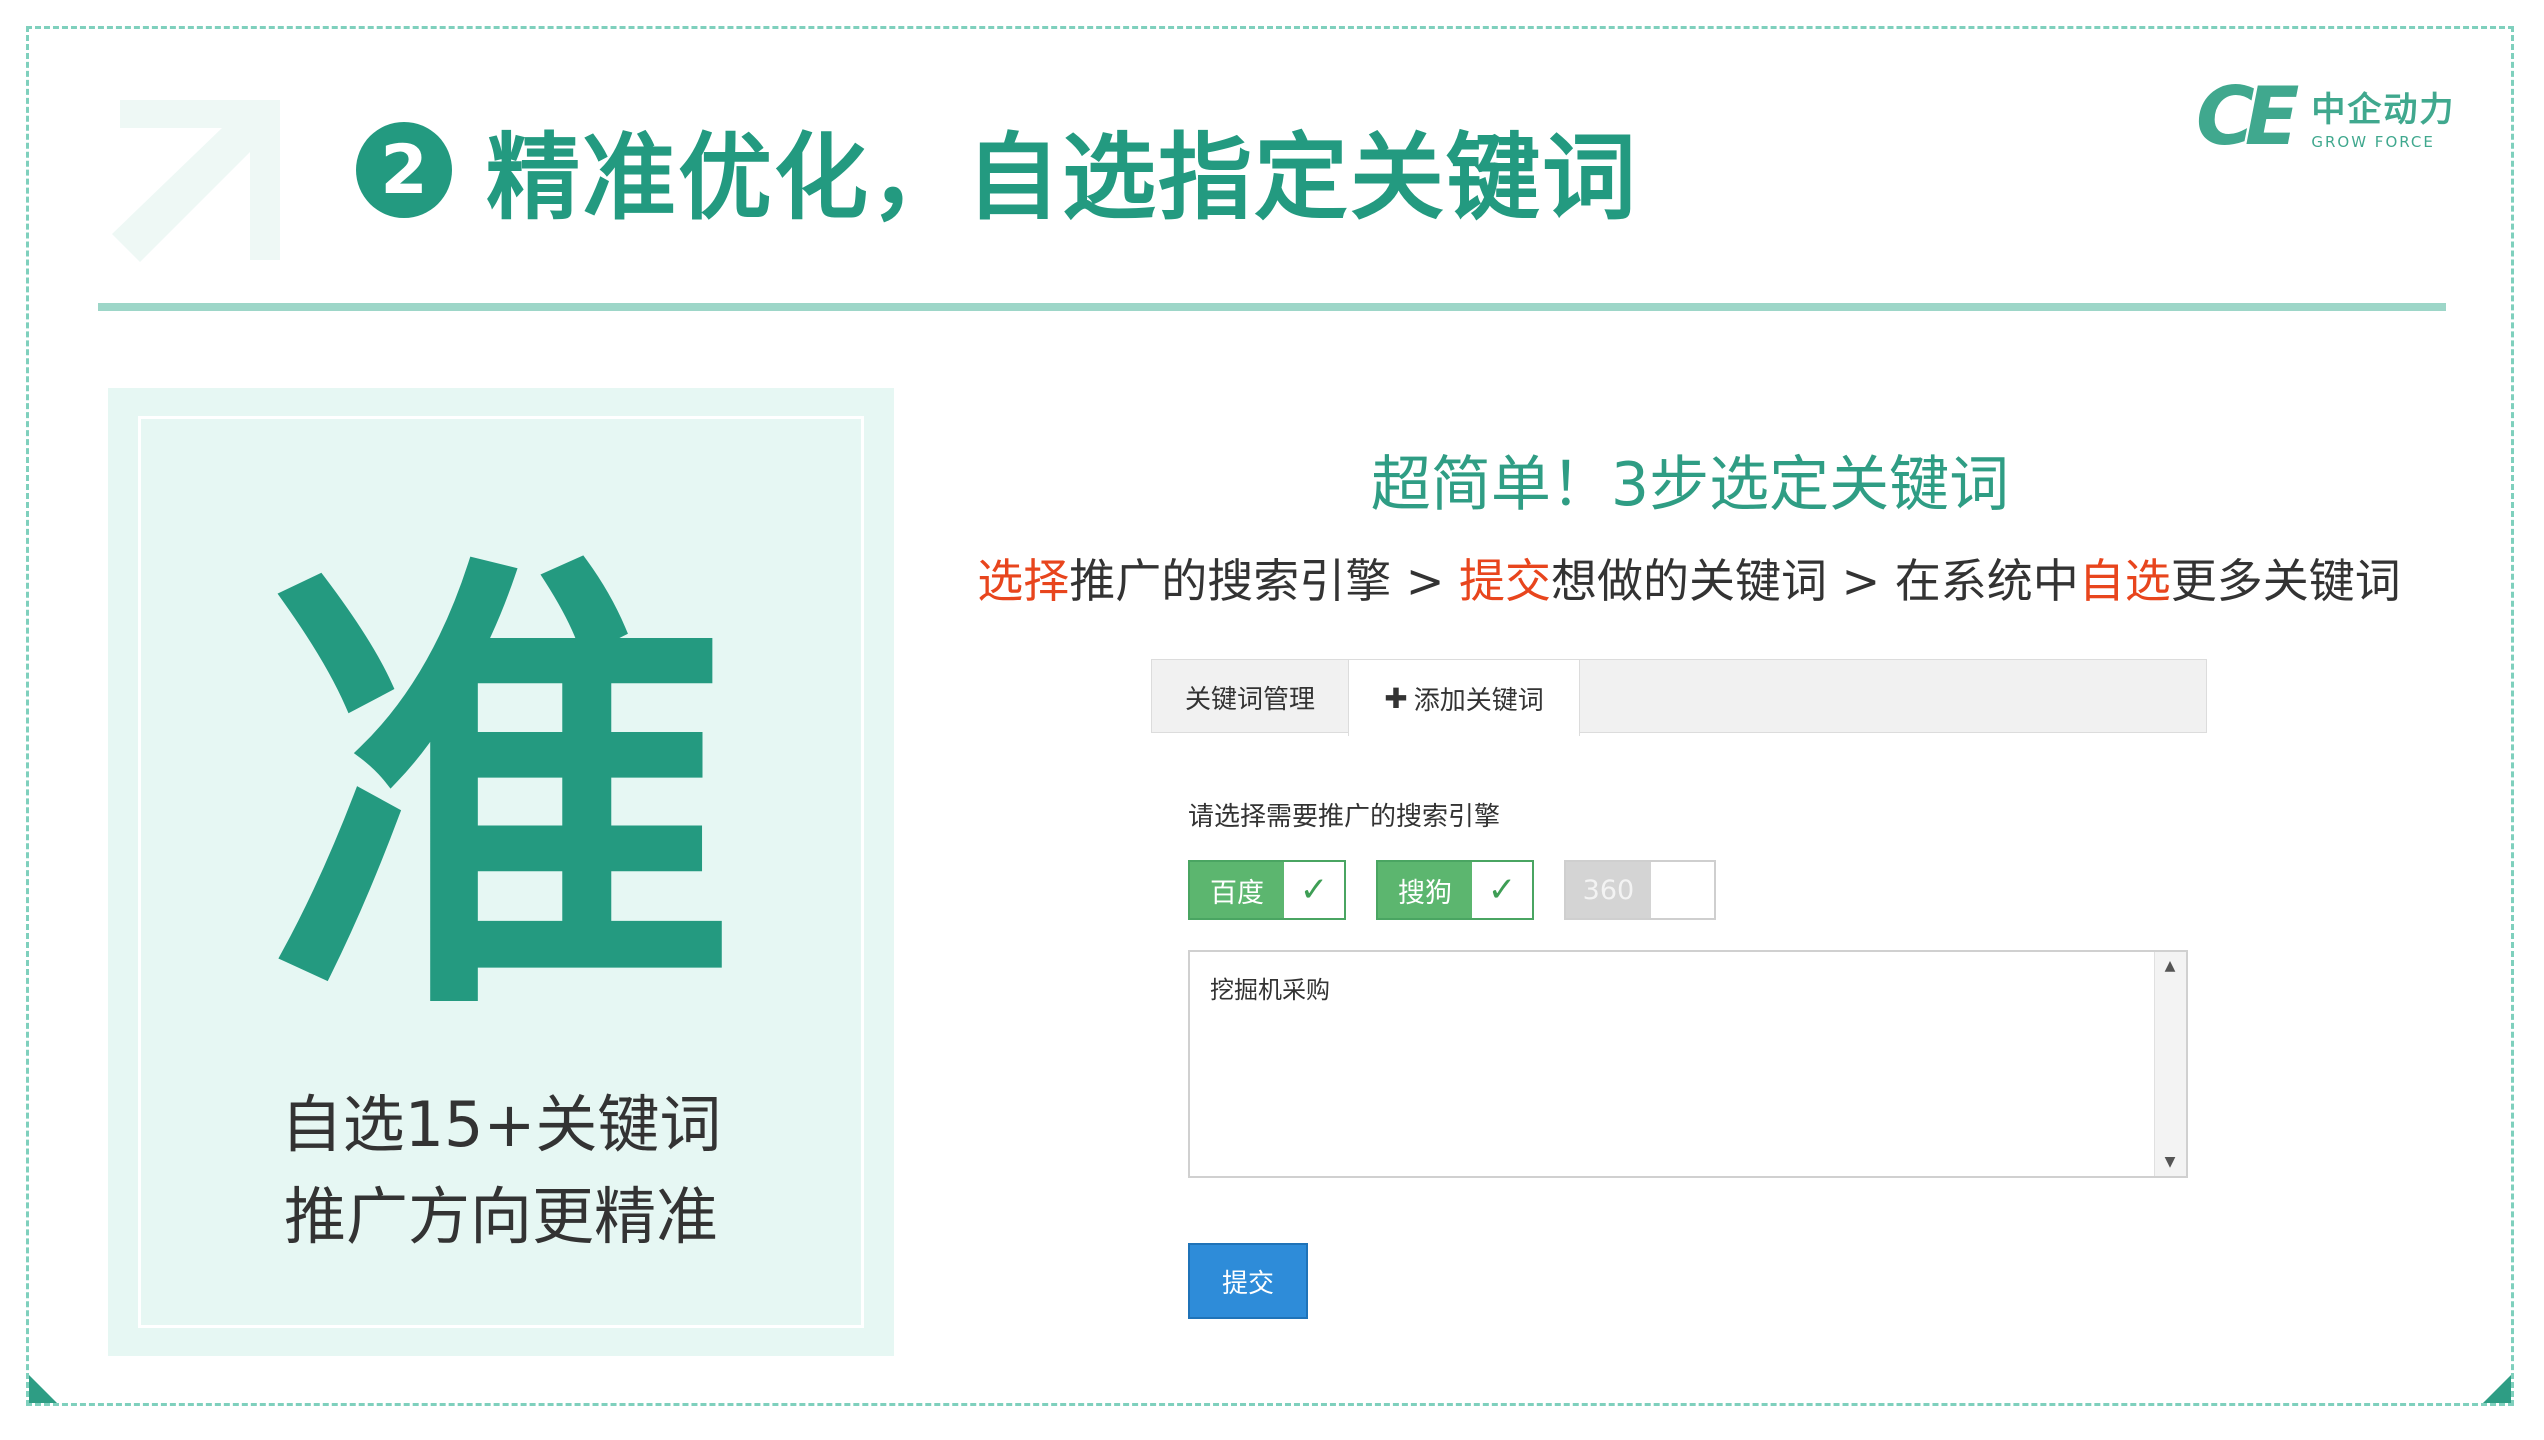  I want to click on tab-label: 添加关键词, so click(1478, 700).